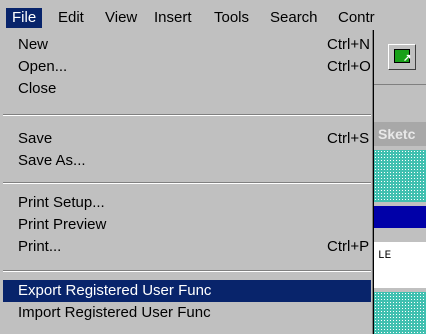 This screenshot has height=334, width=426. I want to click on toolbar-button: ↗, so click(402, 57).